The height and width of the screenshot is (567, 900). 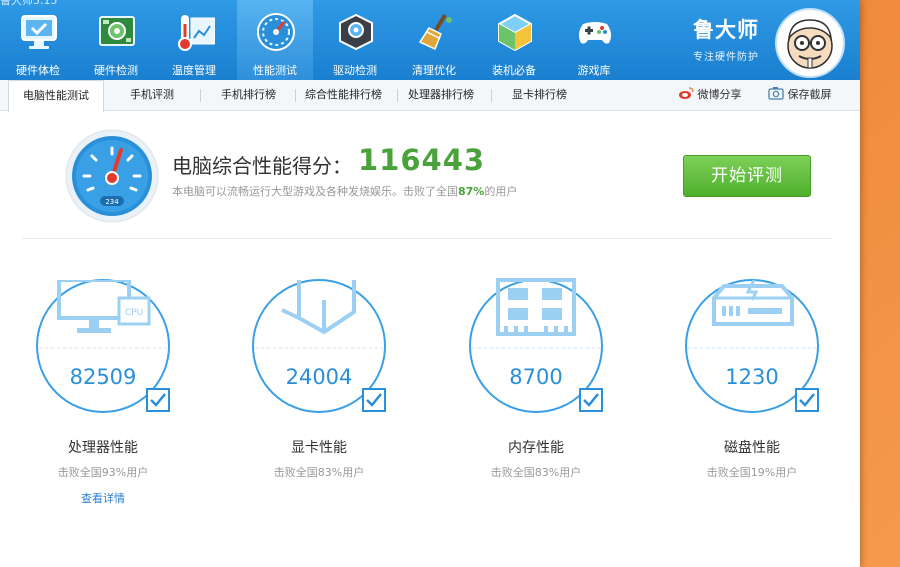 What do you see at coordinates (719, 94) in the screenshot?
I see `weibo-share-label: 微博分享` at bounding box center [719, 94].